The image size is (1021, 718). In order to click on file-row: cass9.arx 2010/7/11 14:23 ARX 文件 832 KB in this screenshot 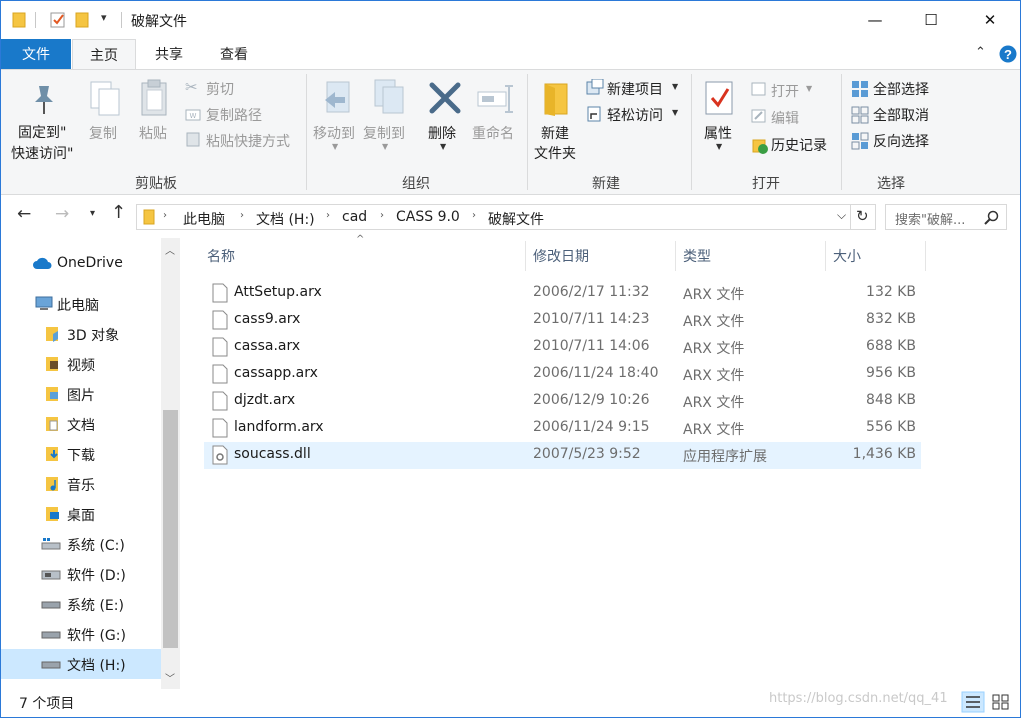, I will do `click(562, 320)`.